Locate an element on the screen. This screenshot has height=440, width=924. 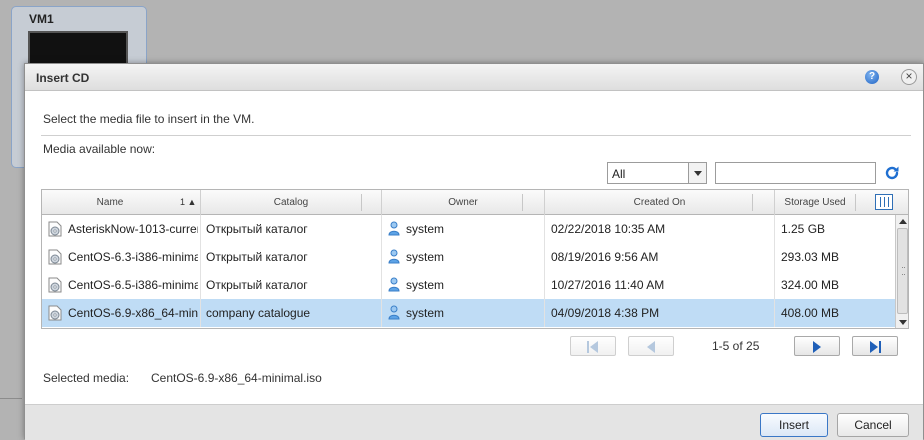
media-storage-used: 324.00 MB is located at coordinates (810, 285).